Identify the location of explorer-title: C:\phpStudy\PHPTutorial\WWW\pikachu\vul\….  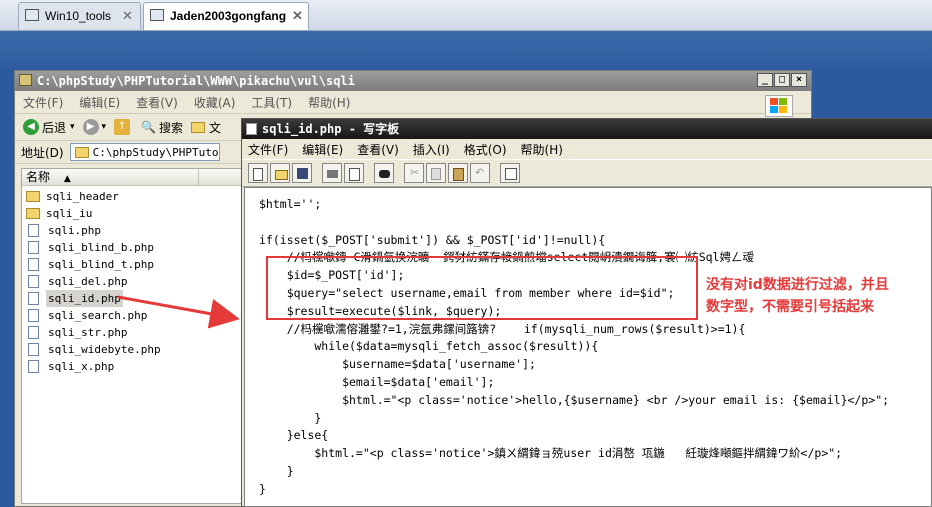
(196, 81).